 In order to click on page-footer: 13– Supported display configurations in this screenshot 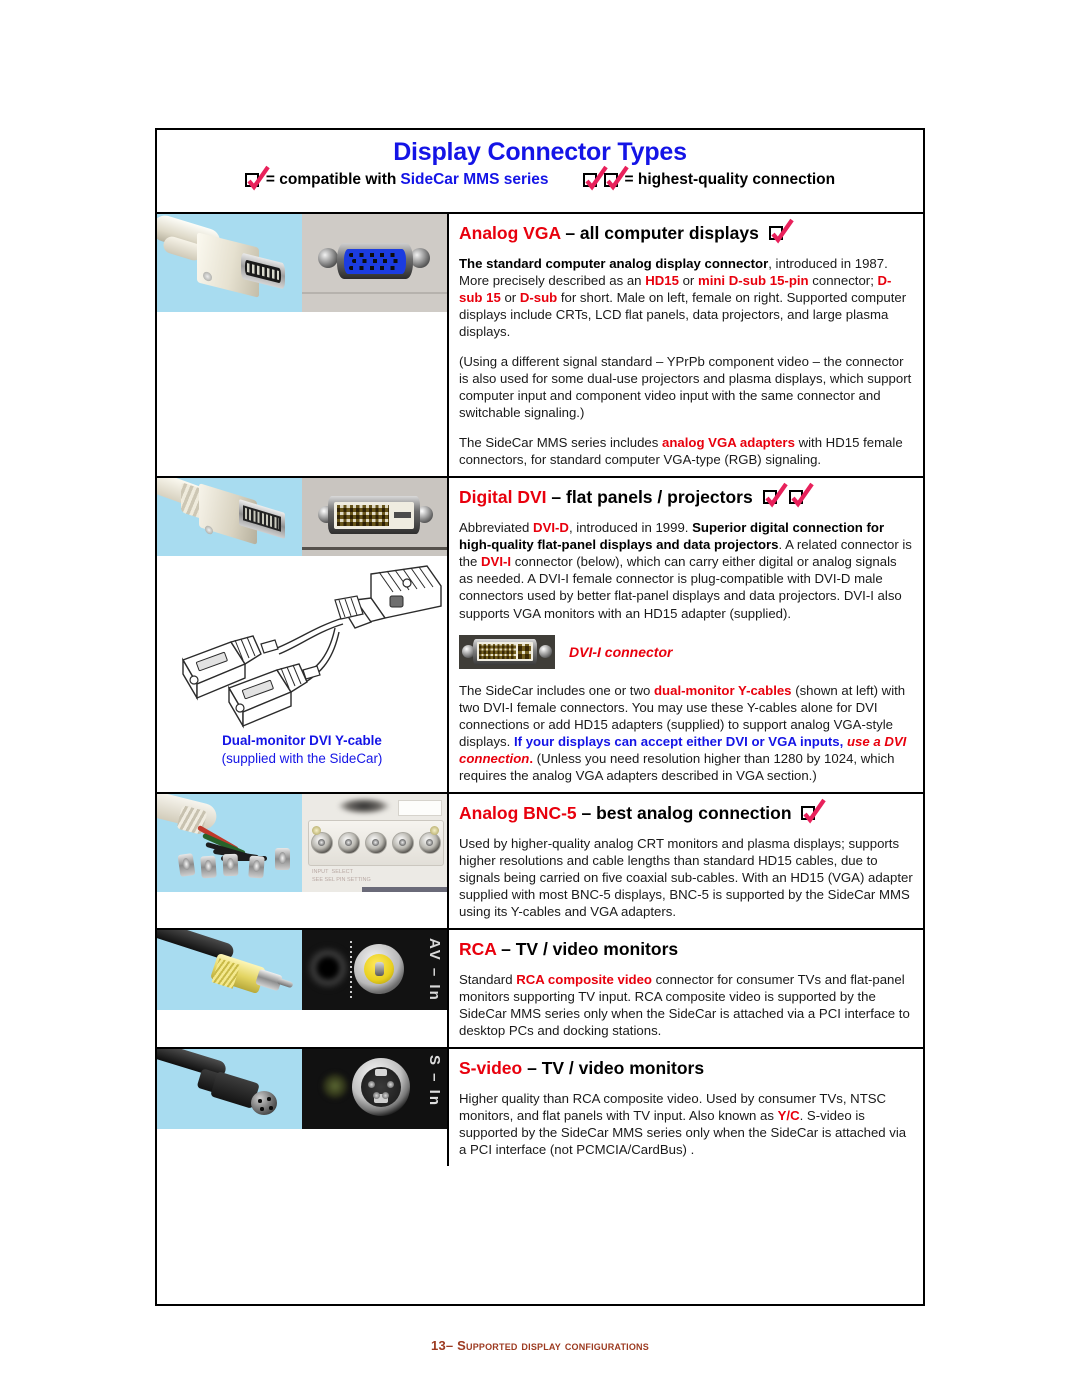, I will do `click(540, 1345)`.